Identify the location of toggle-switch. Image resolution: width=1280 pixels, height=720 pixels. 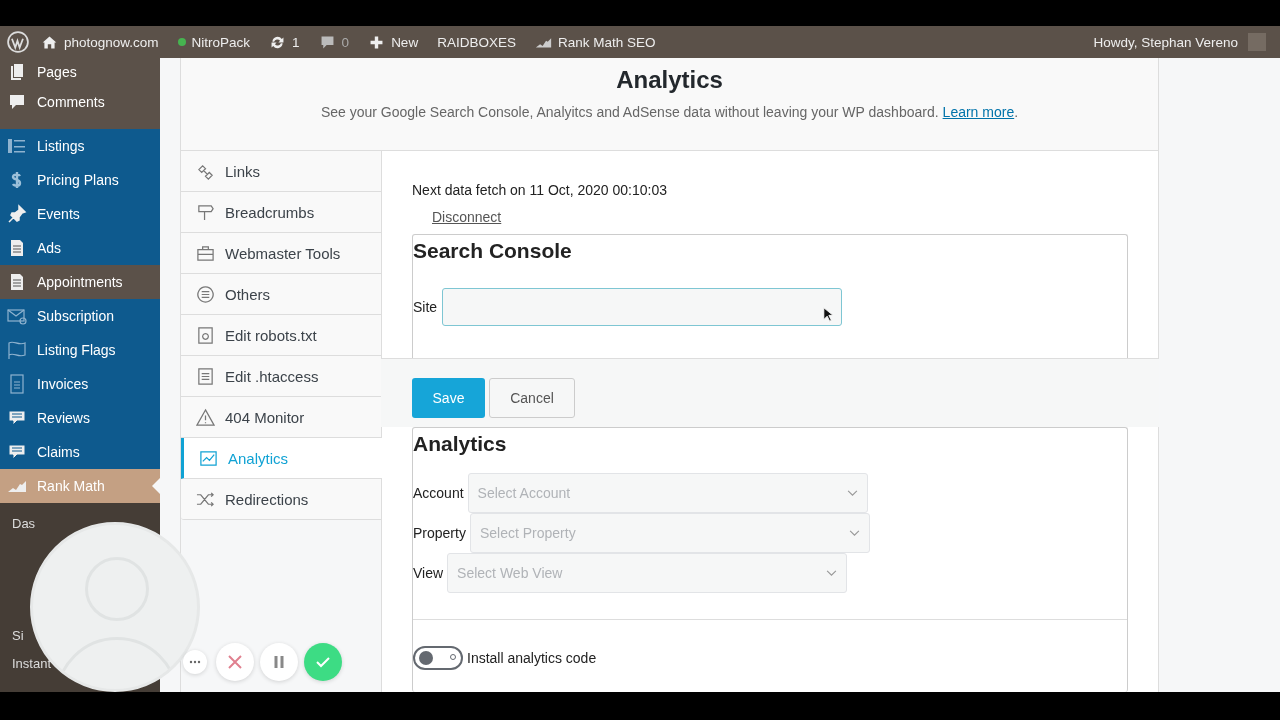
(438, 658).